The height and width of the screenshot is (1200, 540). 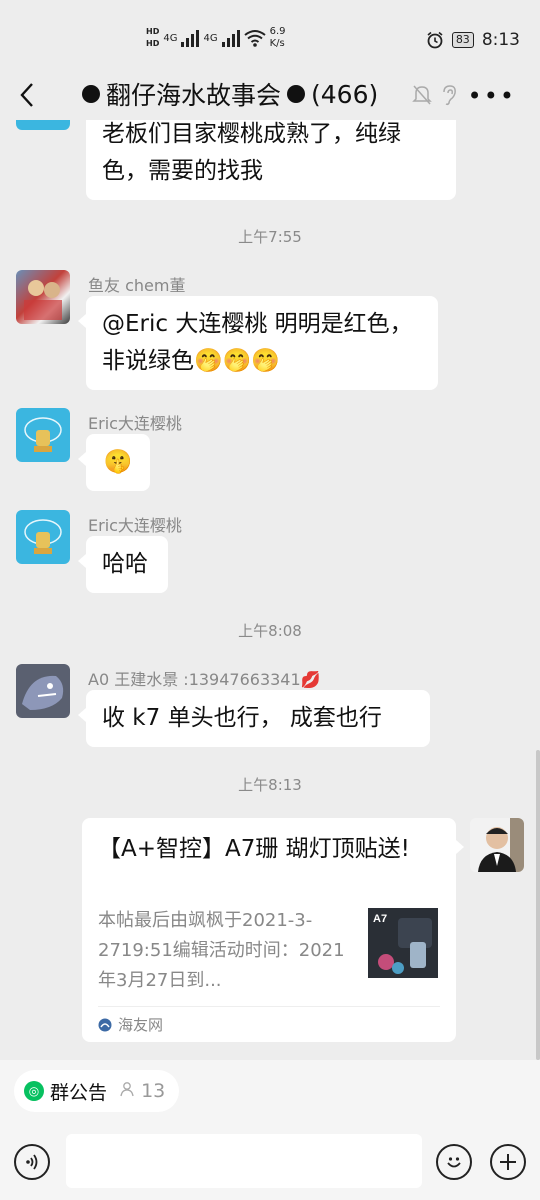 What do you see at coordinates (194, 95) in the screenshot?
I see `group-name: 翻仔海水故事会` at bounding box center [194, 95].